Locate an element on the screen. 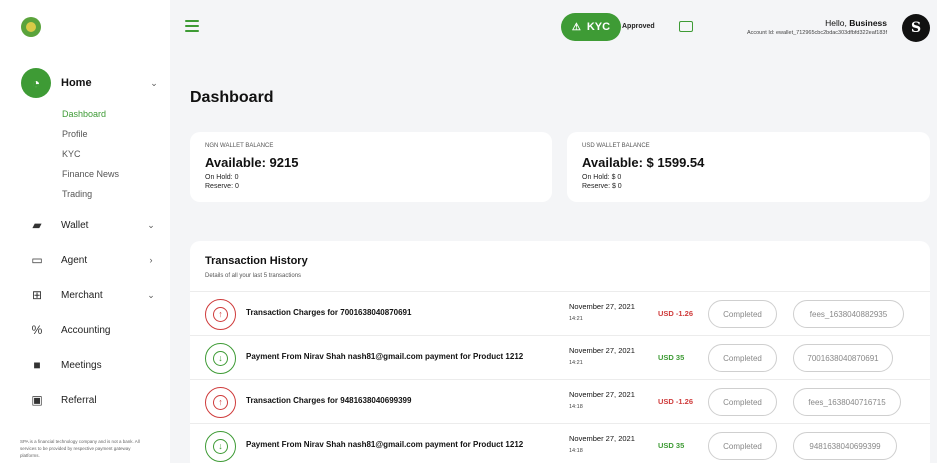 The width and height of the screenshot is (937, 463). reference-badge: fees_1638040882935 is located at coordinates (848, 314).